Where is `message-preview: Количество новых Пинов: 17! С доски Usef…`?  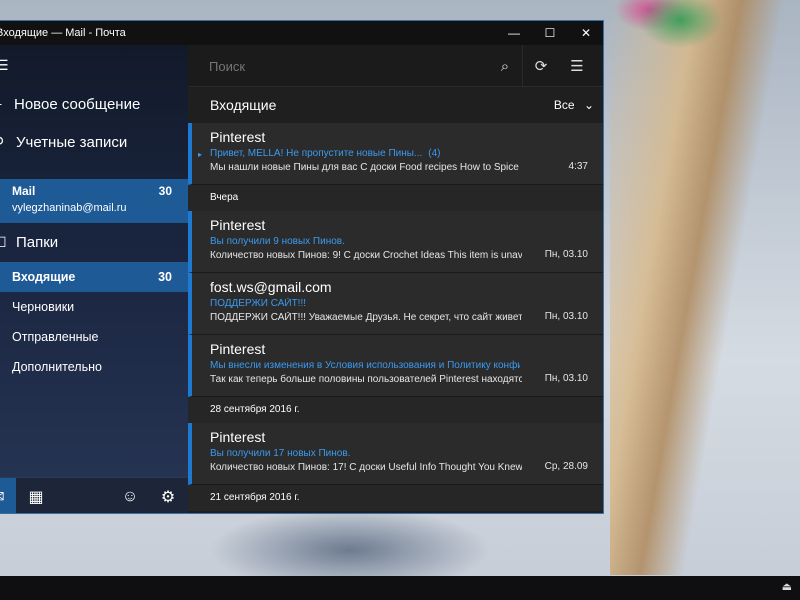
message-preview: Количество новых Пинов: 17! С доски Usef… is located at coordinates (366, 467).